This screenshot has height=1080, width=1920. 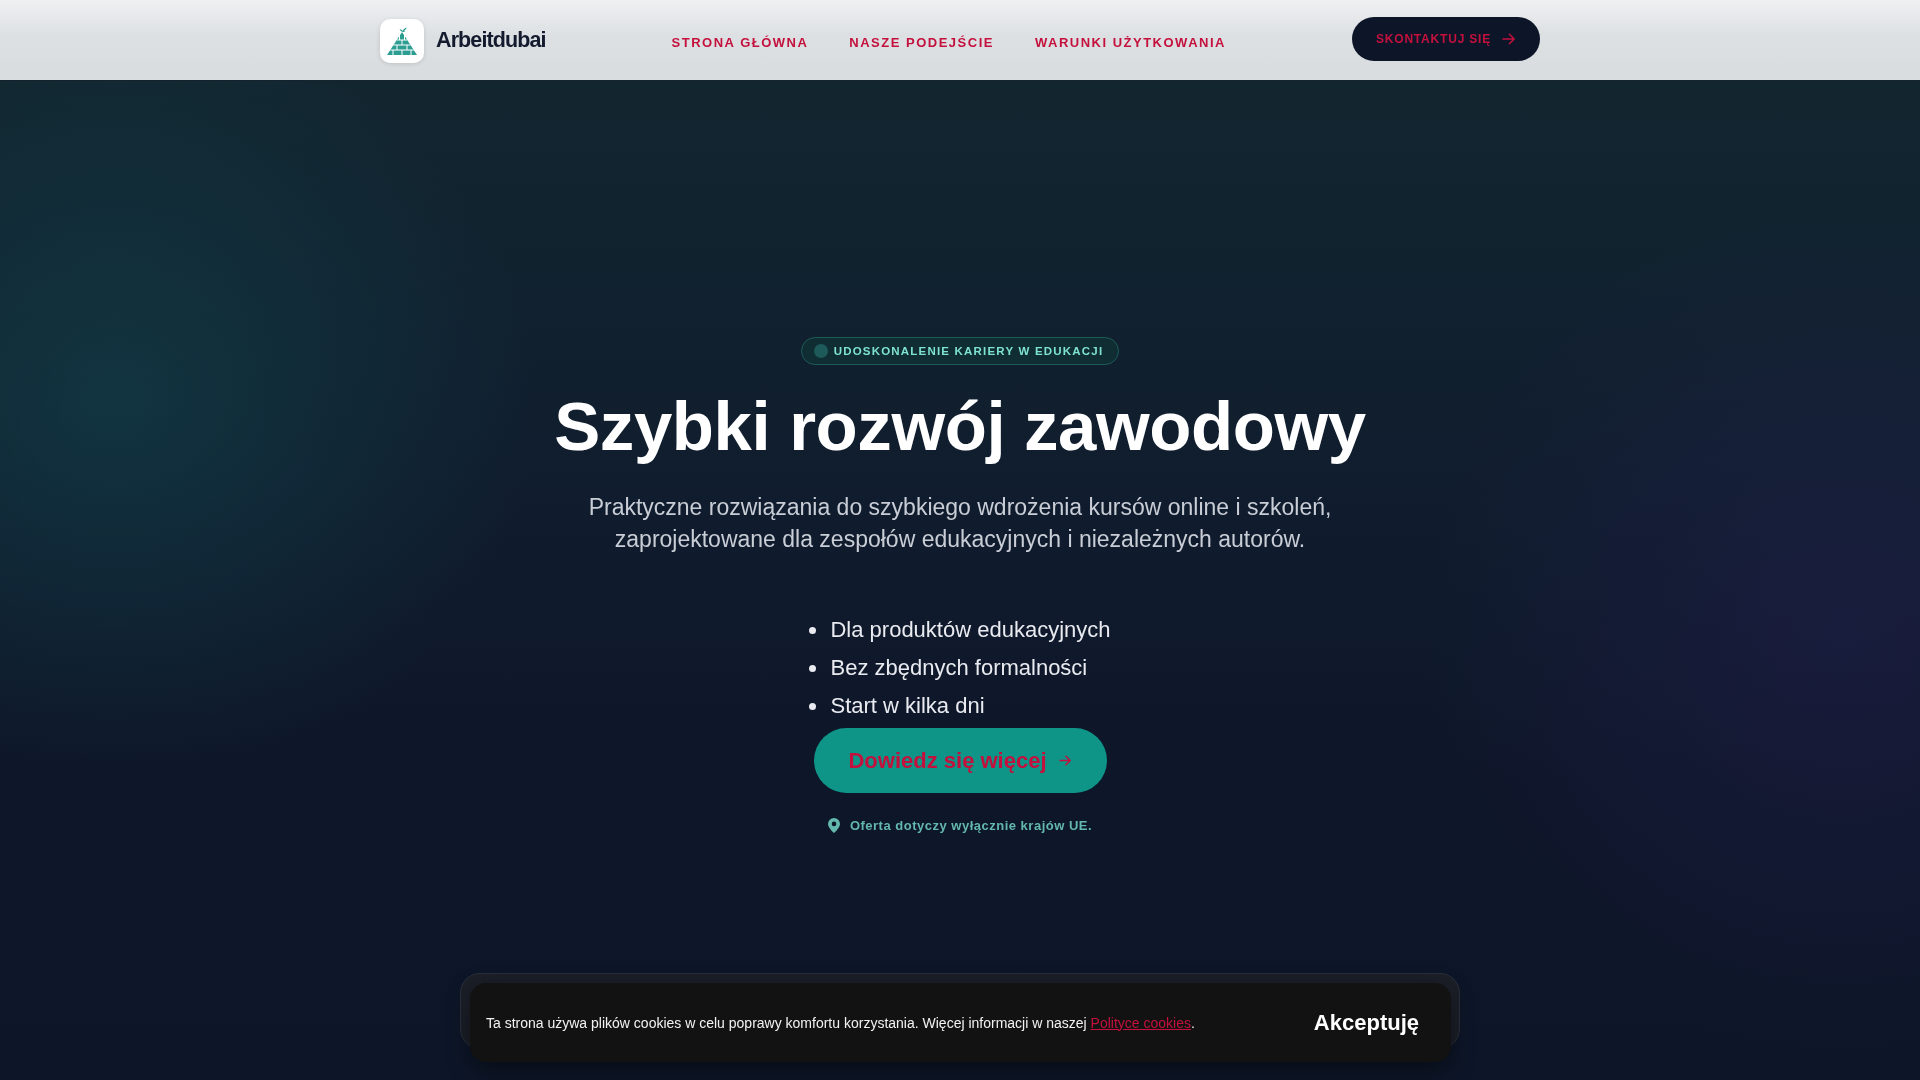 I want to click on category-badge: UDOSKONALENIE KARIERY W EDUKACJI, so click(x=960, y=351).